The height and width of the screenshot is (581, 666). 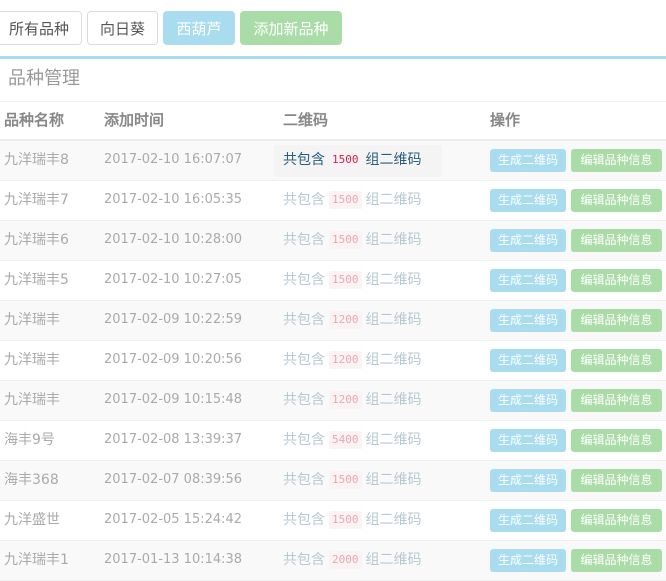 I want to click on tab-sunflower: 向日葵, so click(x=122, y=28).